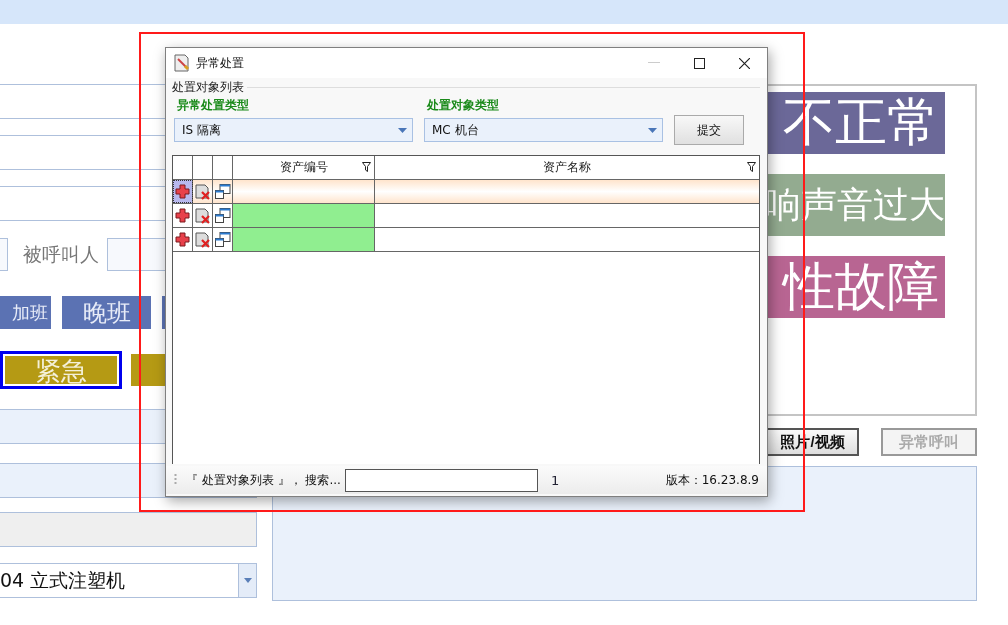 This screenshot has width=1008, height=625. I want to click on edit-document-icon, so click(182, 63).